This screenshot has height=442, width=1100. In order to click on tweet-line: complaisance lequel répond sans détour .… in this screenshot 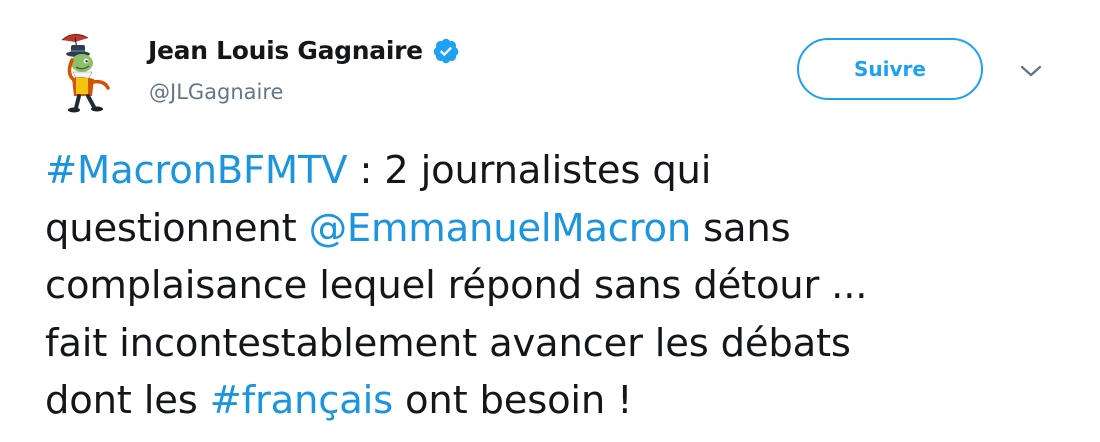, I will do `click(560, 286)`.